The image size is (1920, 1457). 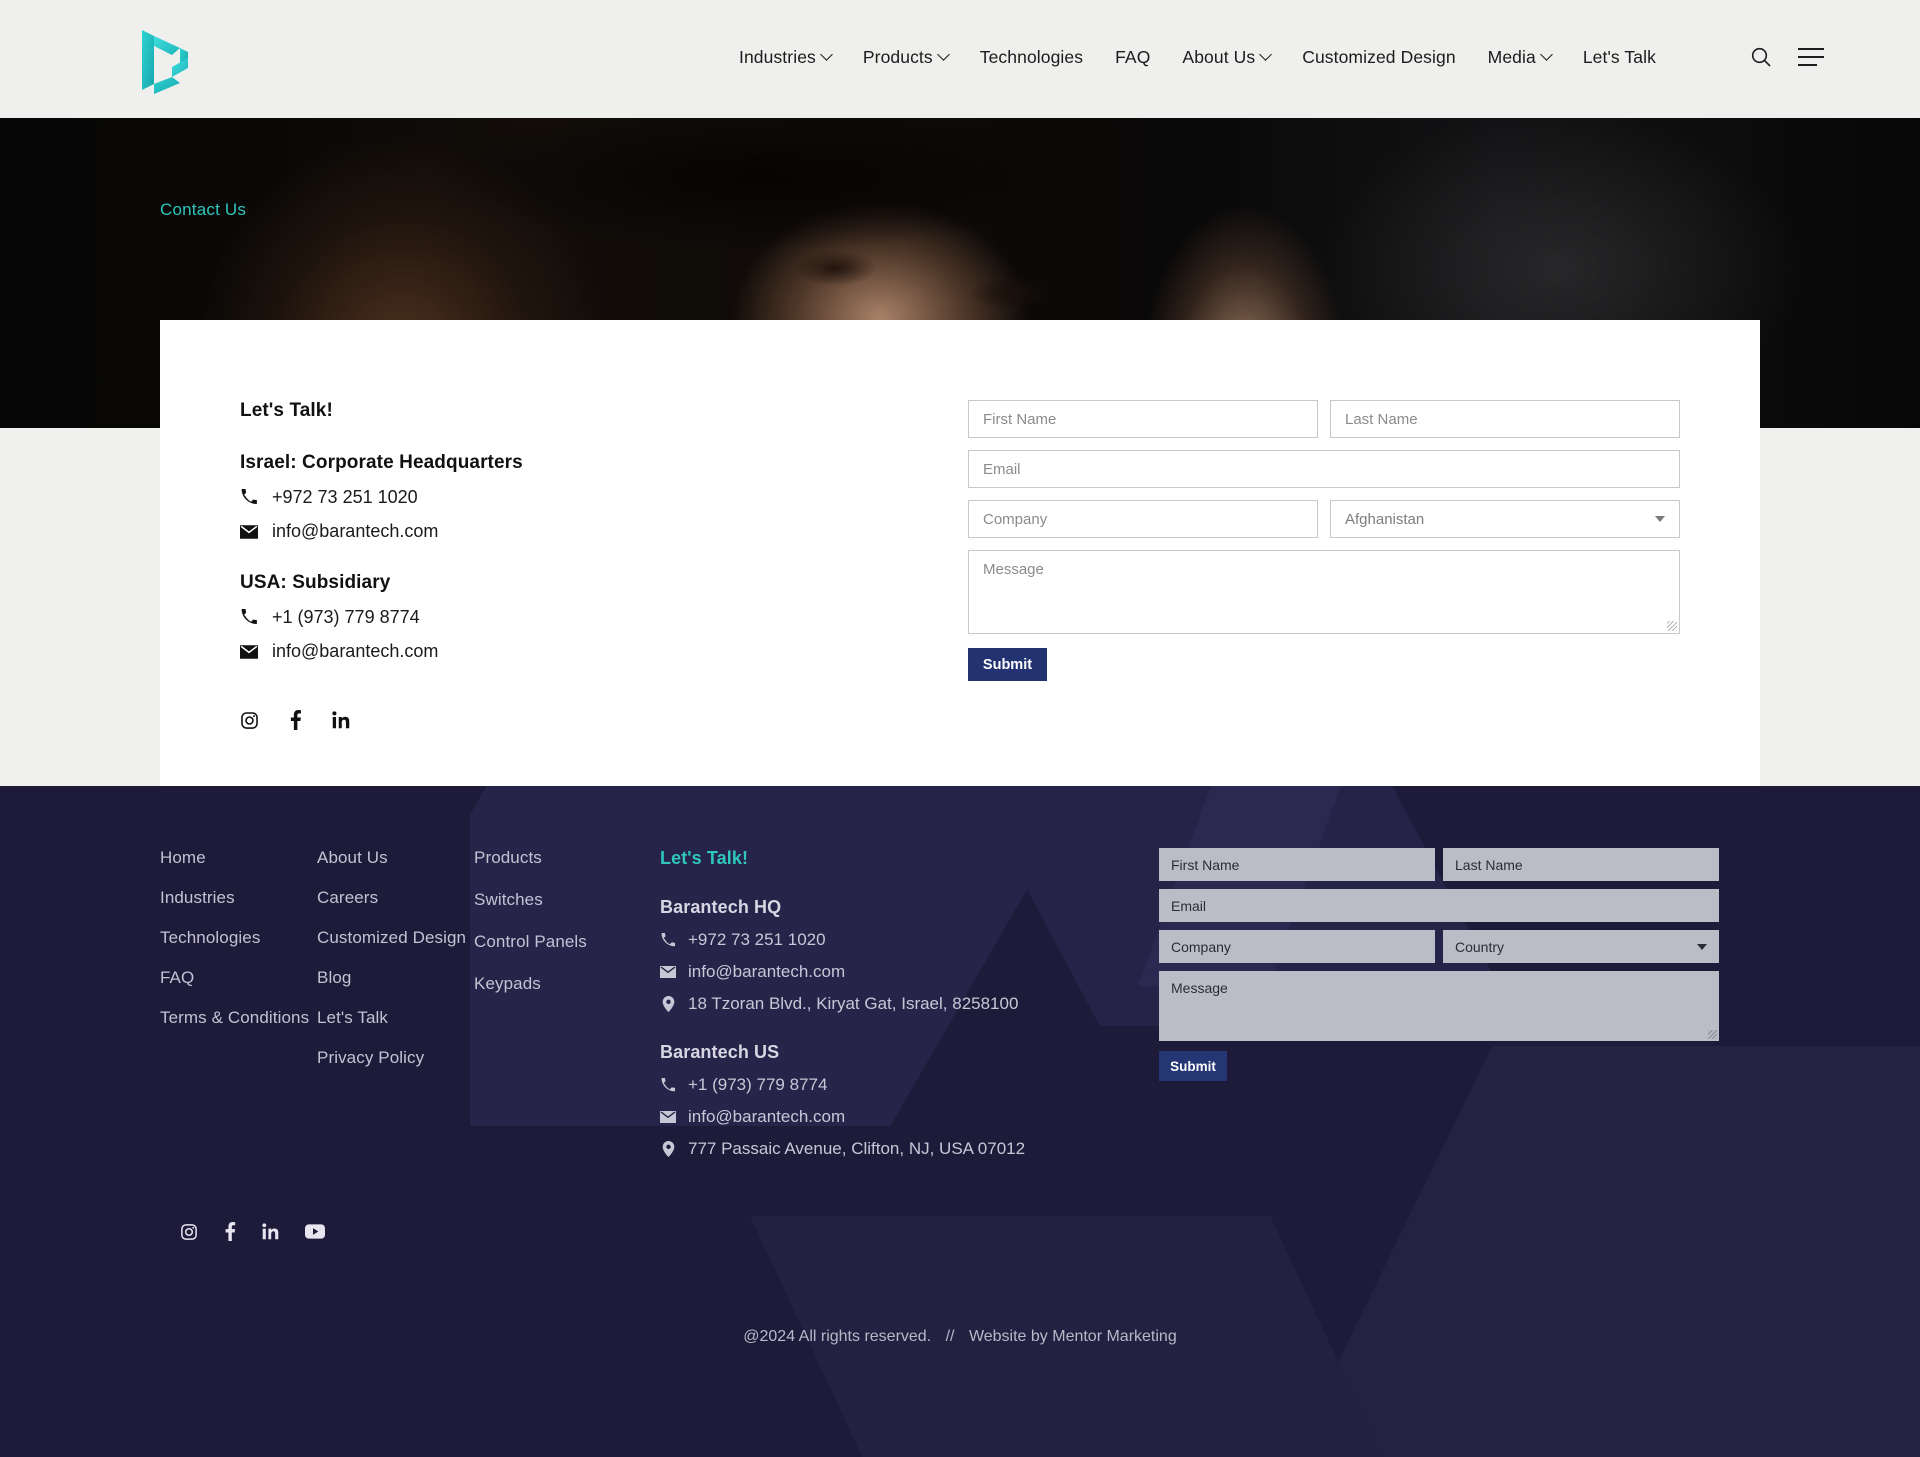 I want to click on footer-link-technologies: Technologies, so click(x=238, y=938).